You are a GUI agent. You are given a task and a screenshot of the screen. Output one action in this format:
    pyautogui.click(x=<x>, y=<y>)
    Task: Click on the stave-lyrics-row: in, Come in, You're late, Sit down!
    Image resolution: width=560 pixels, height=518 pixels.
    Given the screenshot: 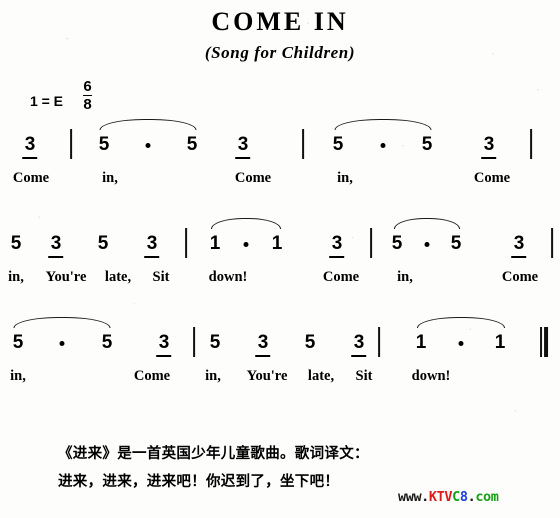 What is the action you would take?
    pyautogui.click(x=280, y=380)
    